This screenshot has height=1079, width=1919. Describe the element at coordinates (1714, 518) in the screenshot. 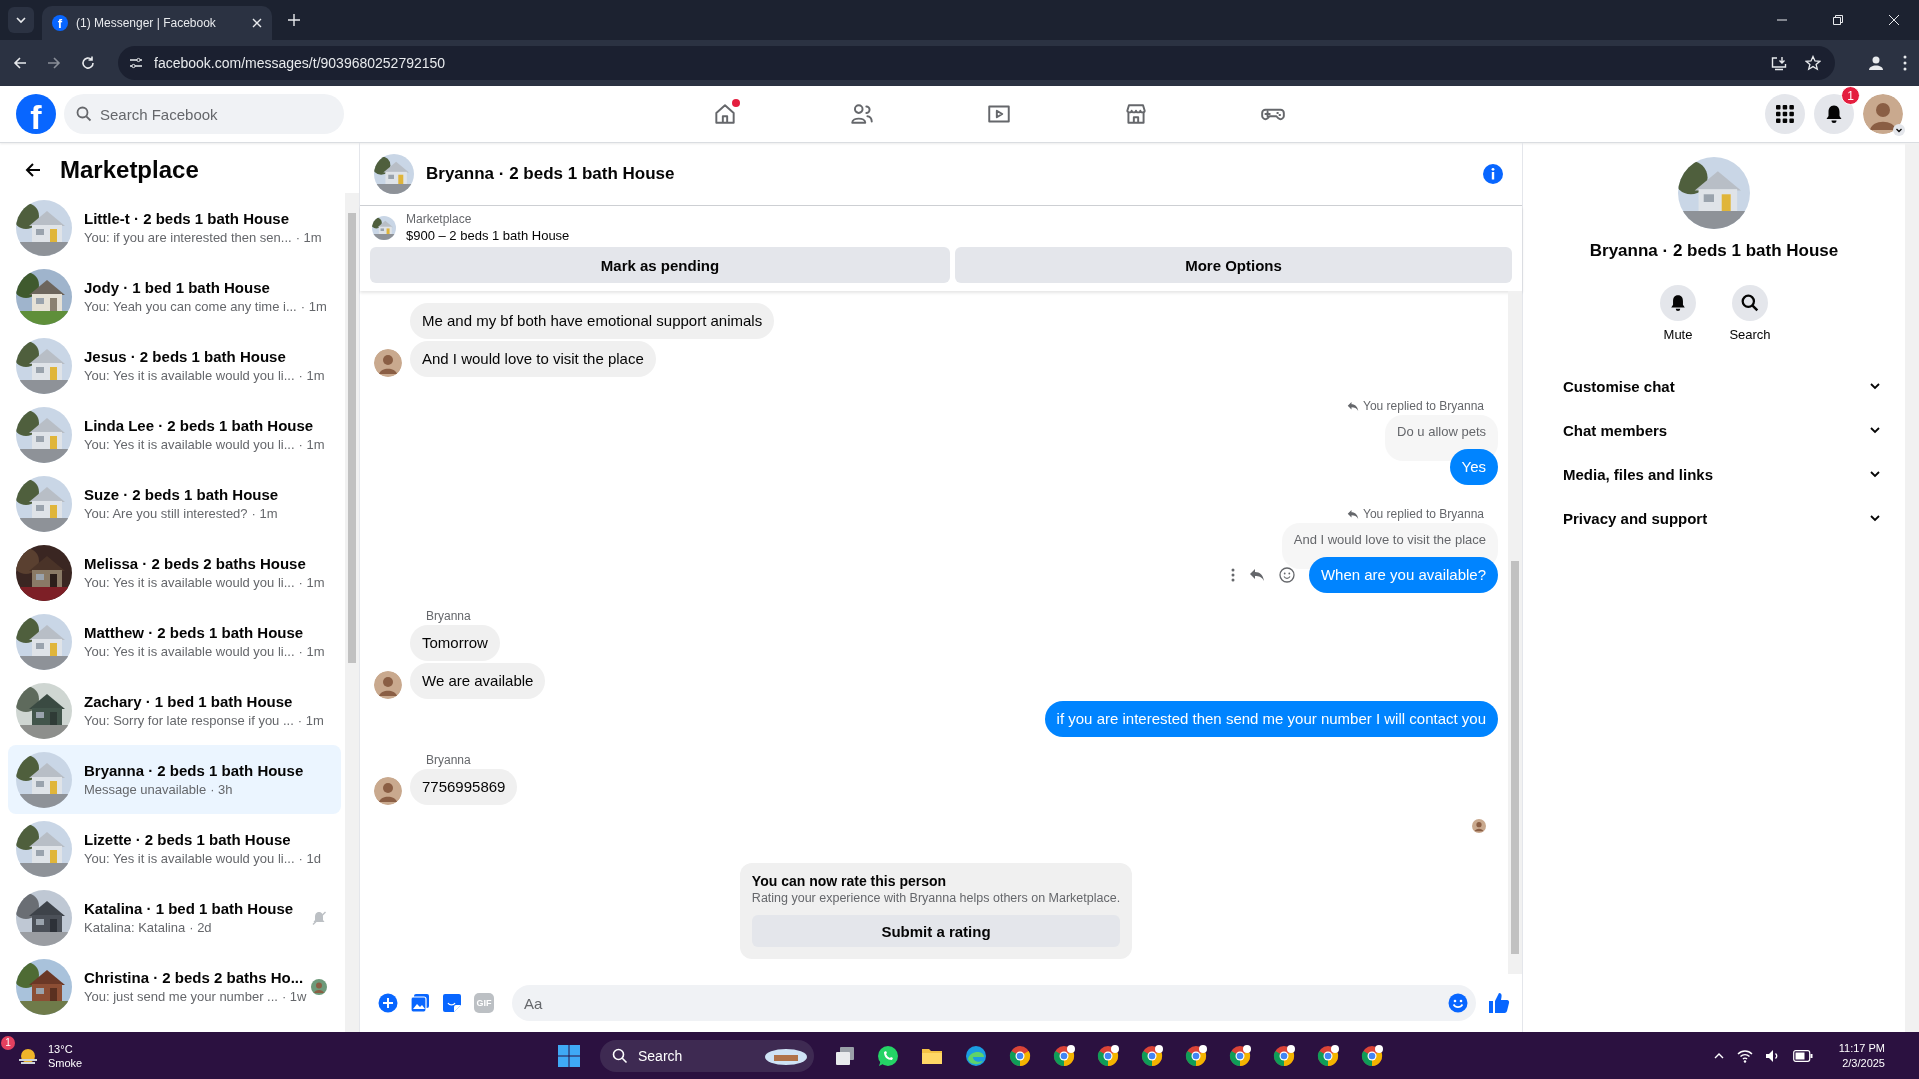

I see `section-header: Privacy and support` at that location.